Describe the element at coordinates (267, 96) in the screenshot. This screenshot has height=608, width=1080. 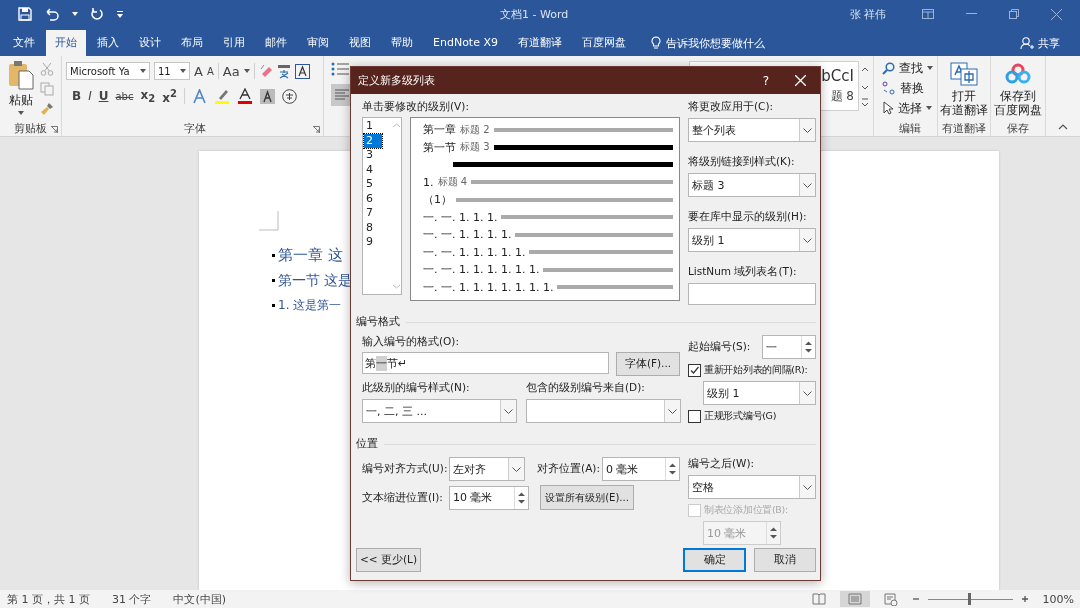
I see `character-shading-icon` at that location.